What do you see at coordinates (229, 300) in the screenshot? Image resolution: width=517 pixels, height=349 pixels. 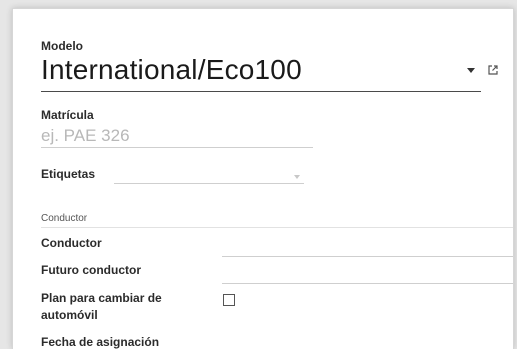 I see `plan-change-checkbox` at bounding box center [229, 300].